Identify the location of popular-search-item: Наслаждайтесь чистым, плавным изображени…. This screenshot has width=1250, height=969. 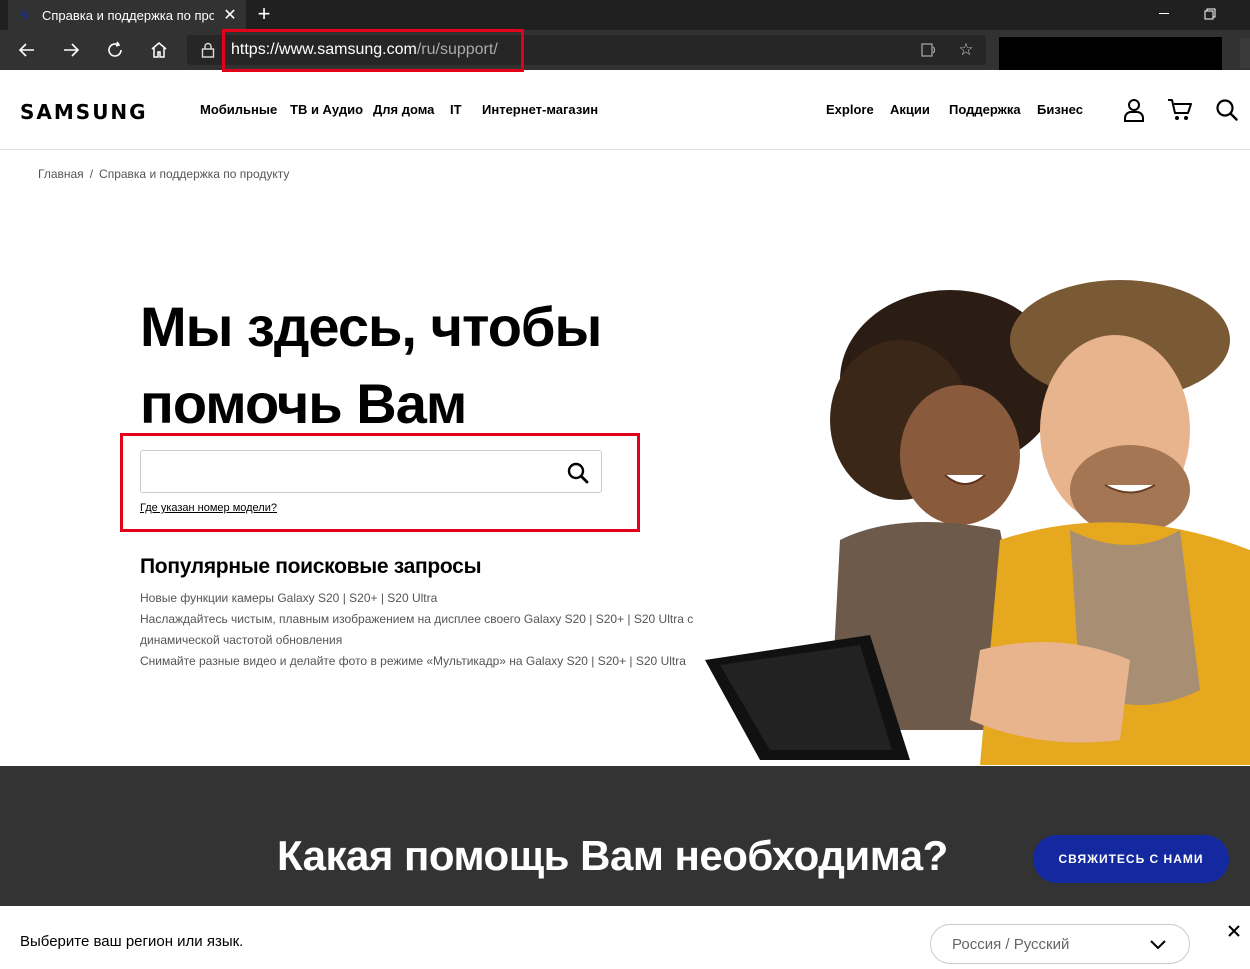
(430, 630).